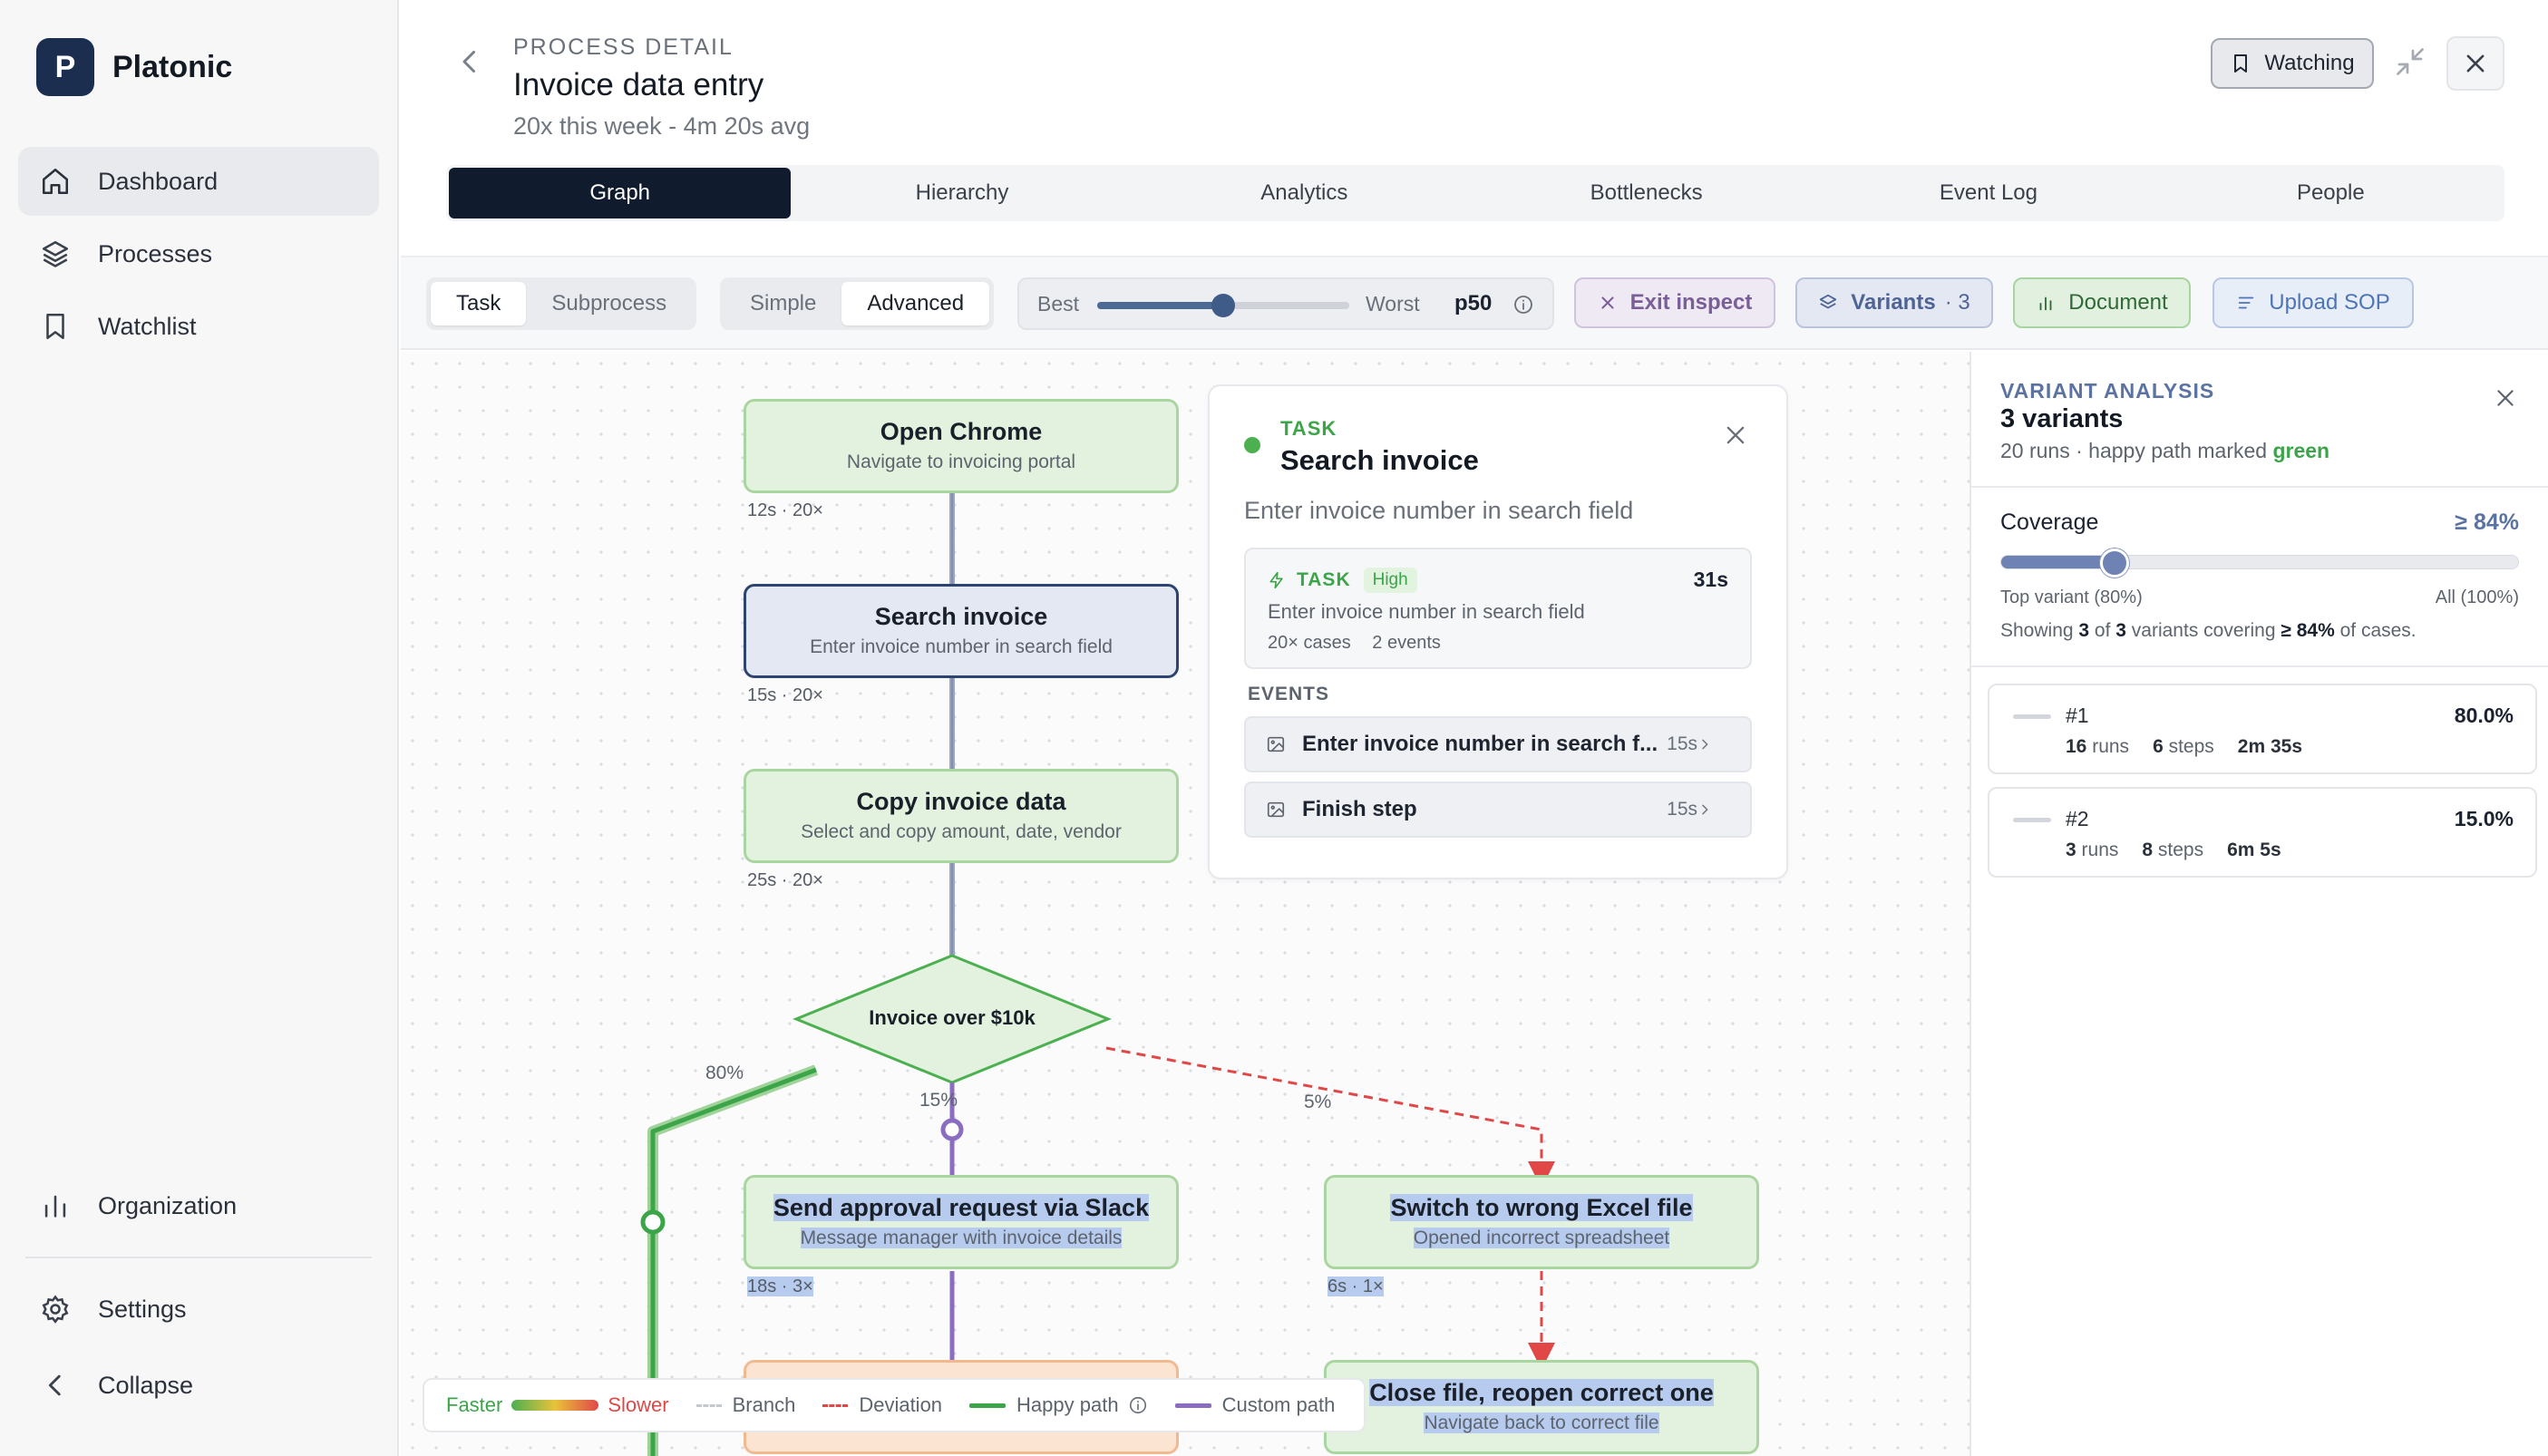  Describe the element at coordinates (1379, 460) in the screenshot. I see `detail-title: Search invoice` at that location.